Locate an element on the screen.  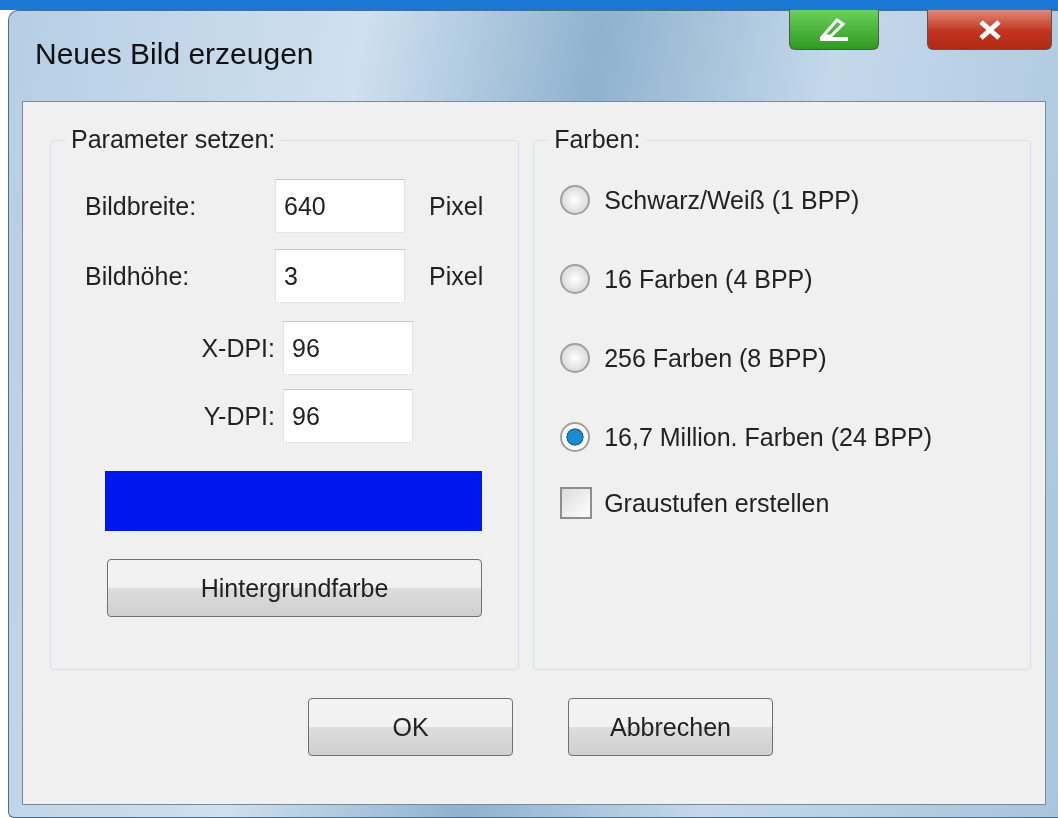
input-field: 640 is located at coordinates (340, 206).